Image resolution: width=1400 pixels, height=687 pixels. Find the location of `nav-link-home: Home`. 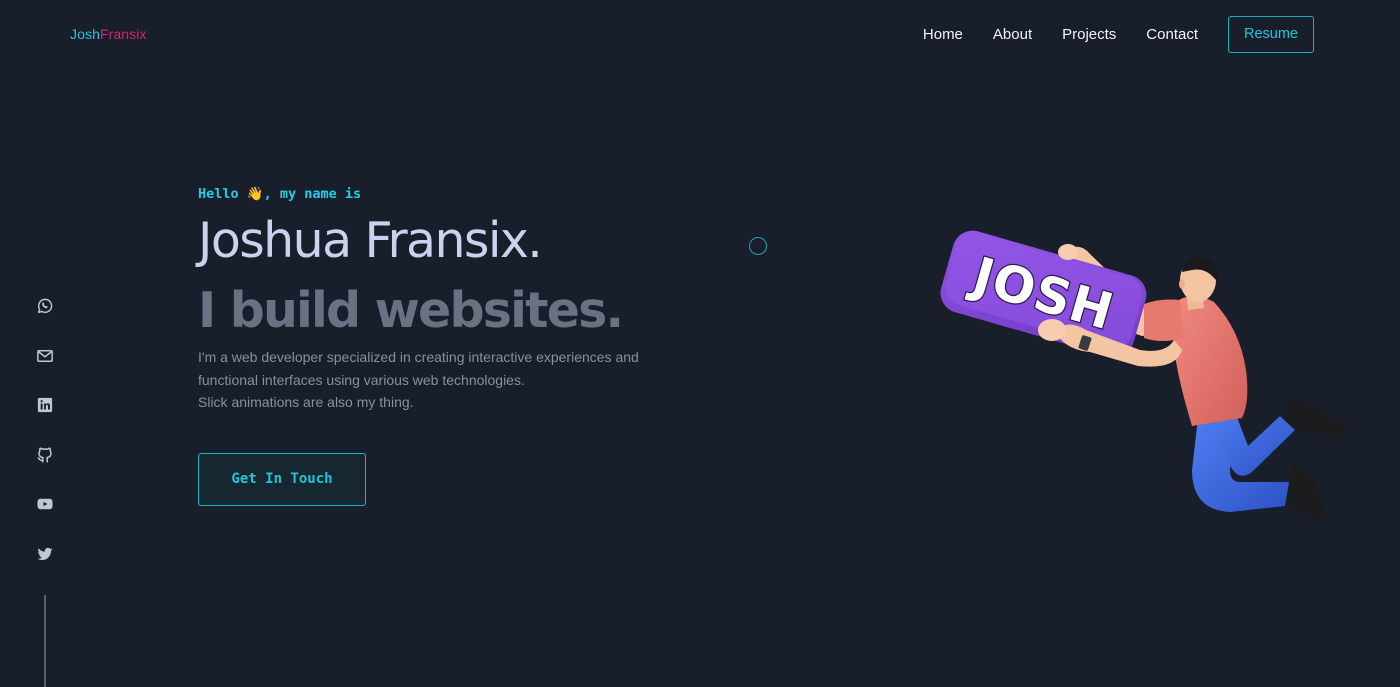

nav-link-home: Home is located at coordinates (943, 34).